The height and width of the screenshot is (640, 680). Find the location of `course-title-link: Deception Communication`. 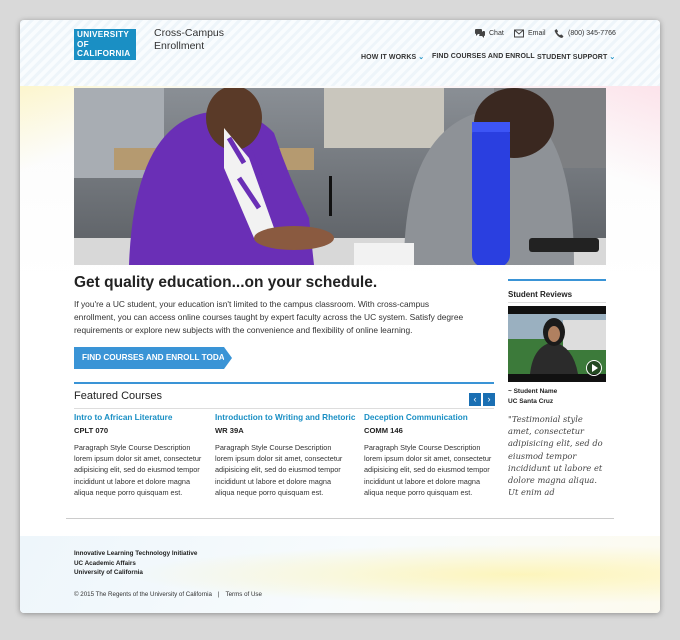

course-title-link: Deception Communication is located at coordinates (428, 417).